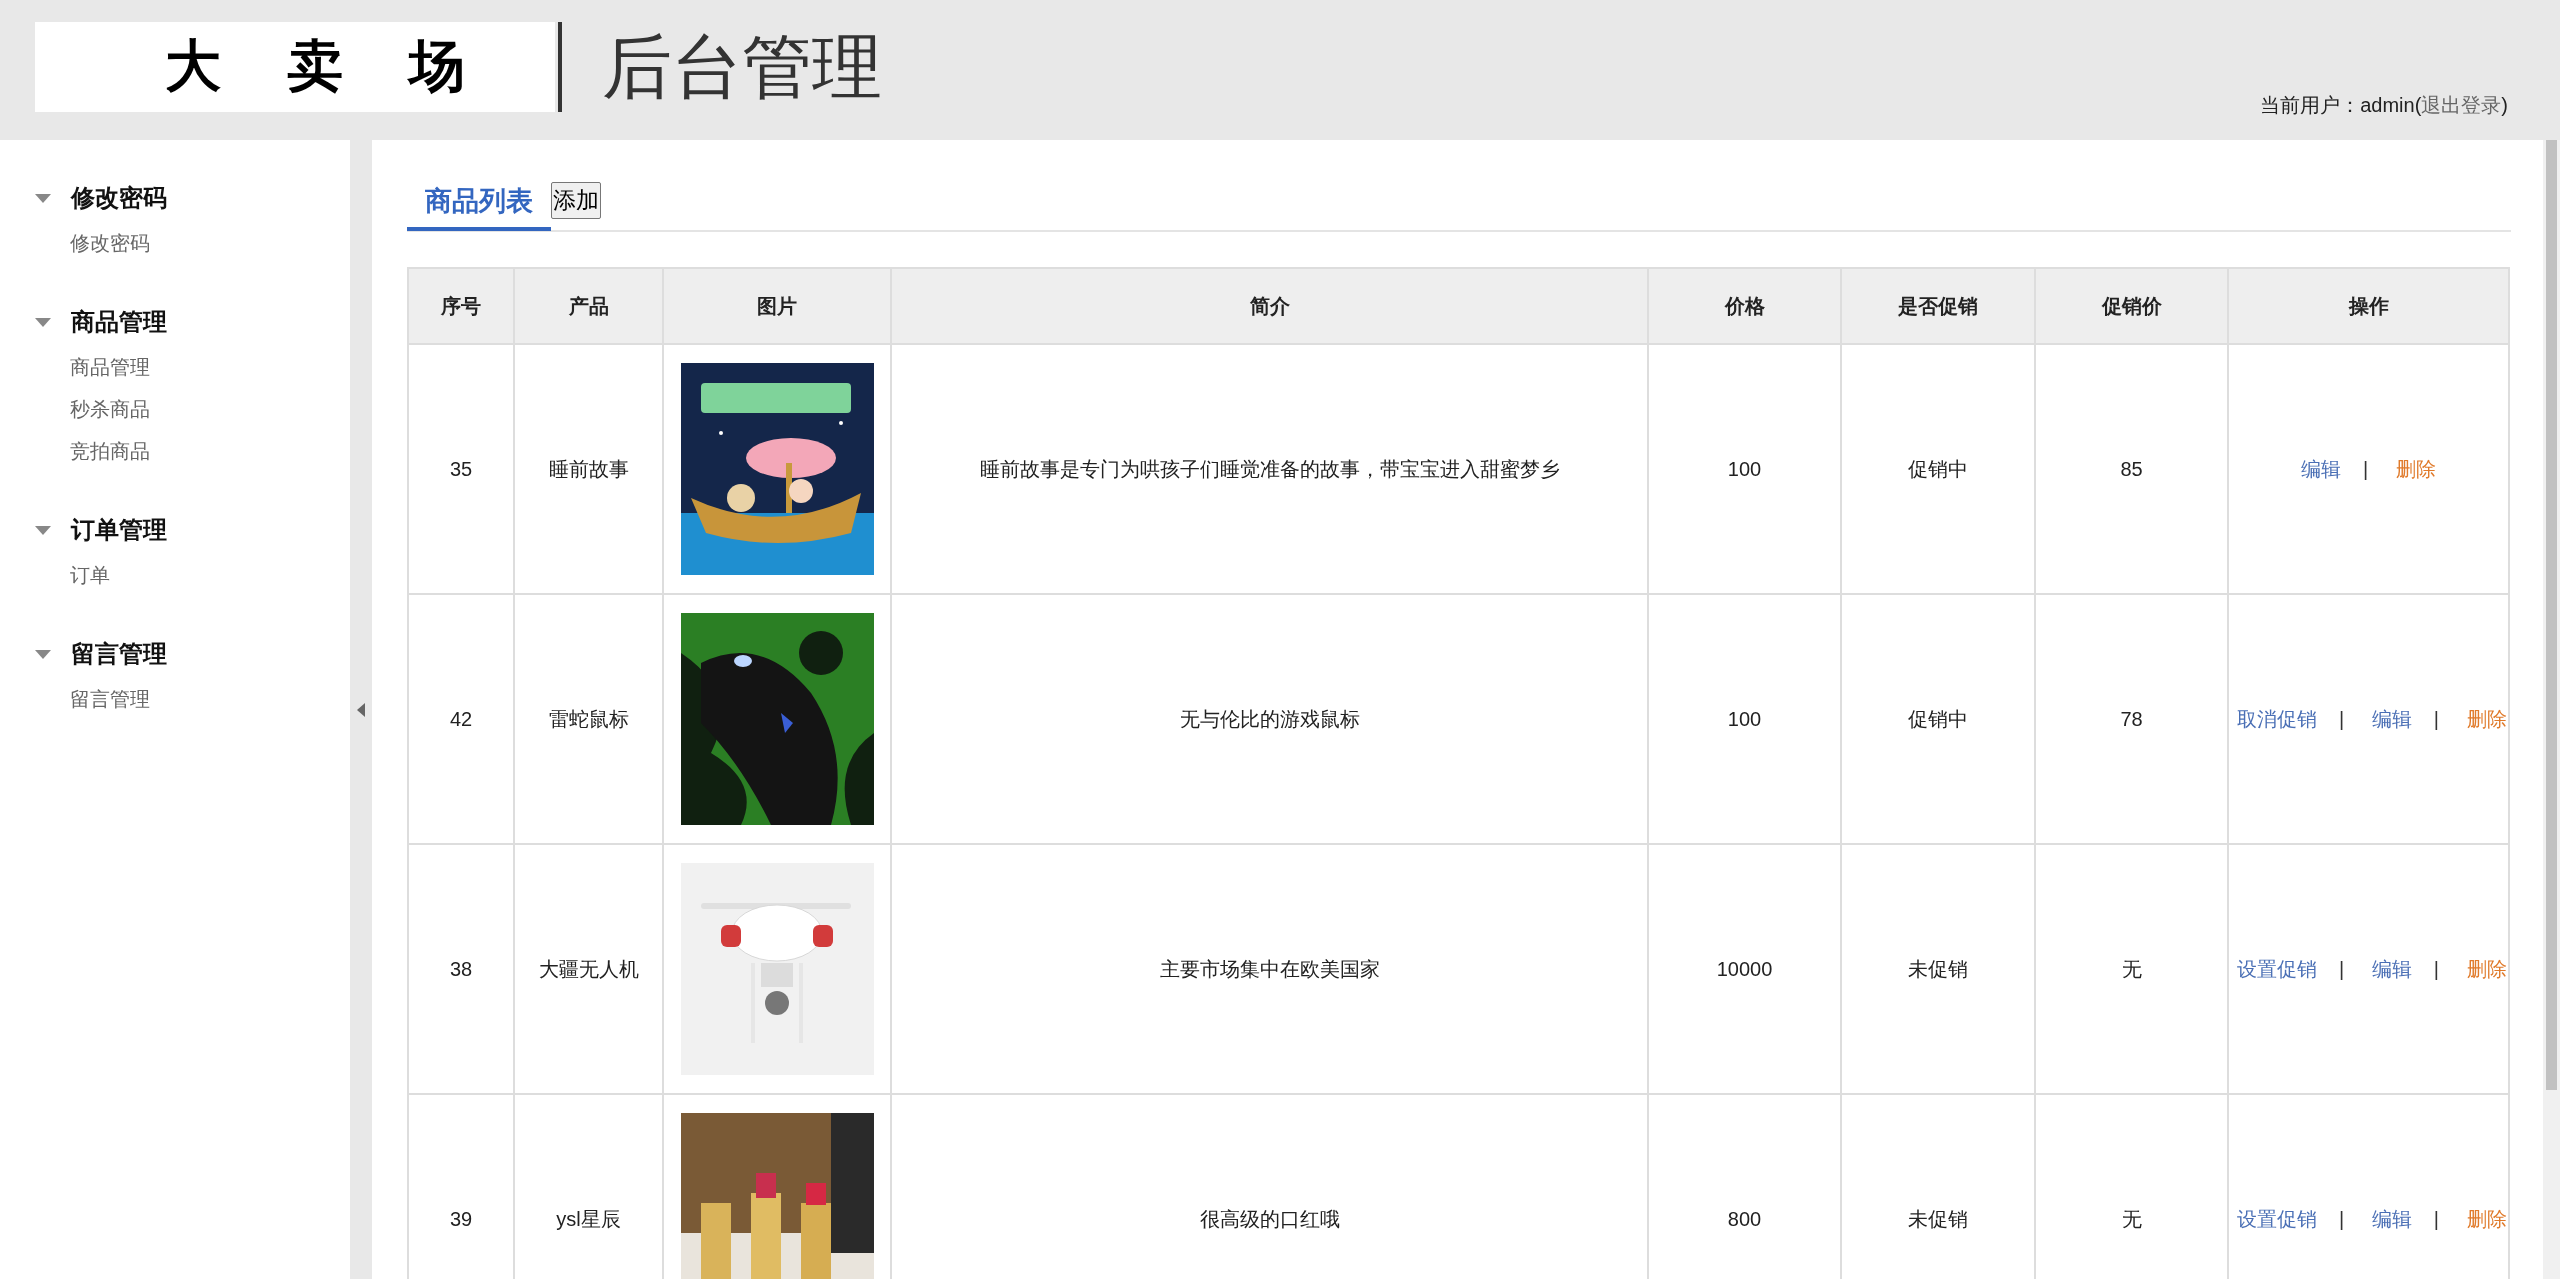 Image resolution: width=2560 pixels, height=1279 pixels. Describe the element at coordinates (777, 306) in the screenshot. I see `column-header: 图片` at that location.